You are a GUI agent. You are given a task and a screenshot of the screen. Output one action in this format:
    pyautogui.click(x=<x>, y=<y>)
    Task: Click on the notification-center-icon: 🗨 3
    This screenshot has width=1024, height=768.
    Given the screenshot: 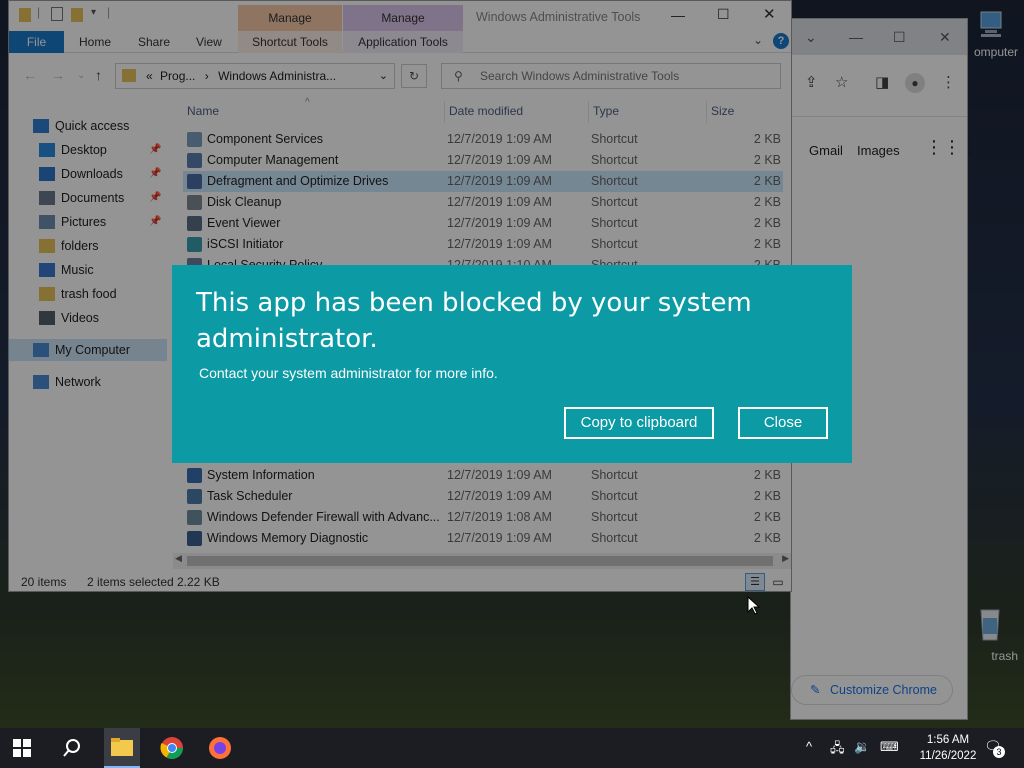 What is the action you would take?
    pyautogui.click(x=994, y=748)
    